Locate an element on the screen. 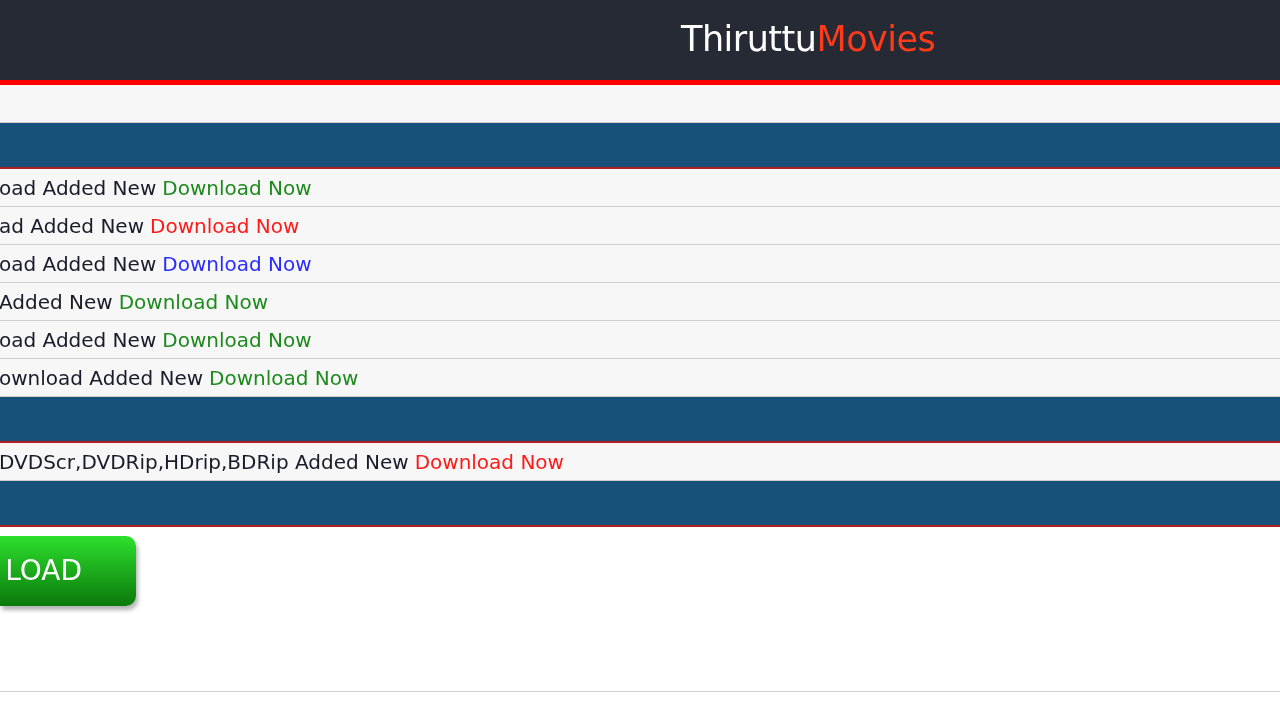 This screenshot has width=1280, height=720. row-text: ad Added New is located at coordinates (72, 226).